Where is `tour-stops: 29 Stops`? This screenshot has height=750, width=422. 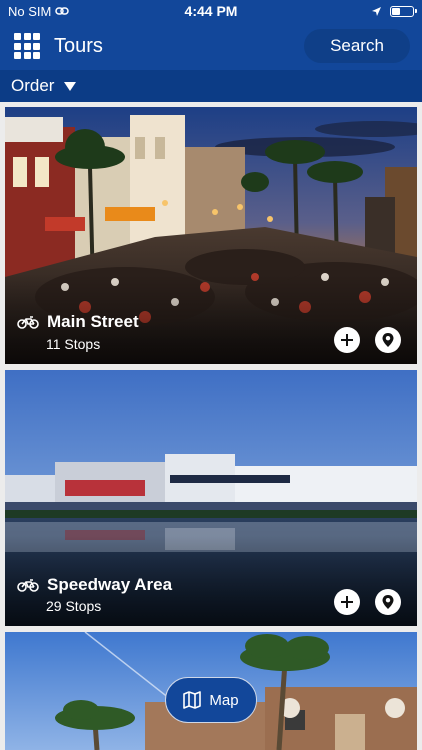
tour-stops: 29 Stops is located at coordinates (74, 606).